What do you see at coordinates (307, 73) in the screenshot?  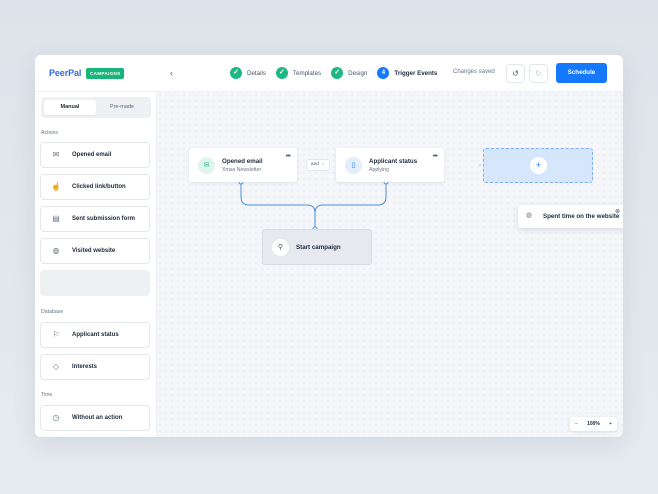 I see `step-label: Templates` at bounding box center [307, 73].